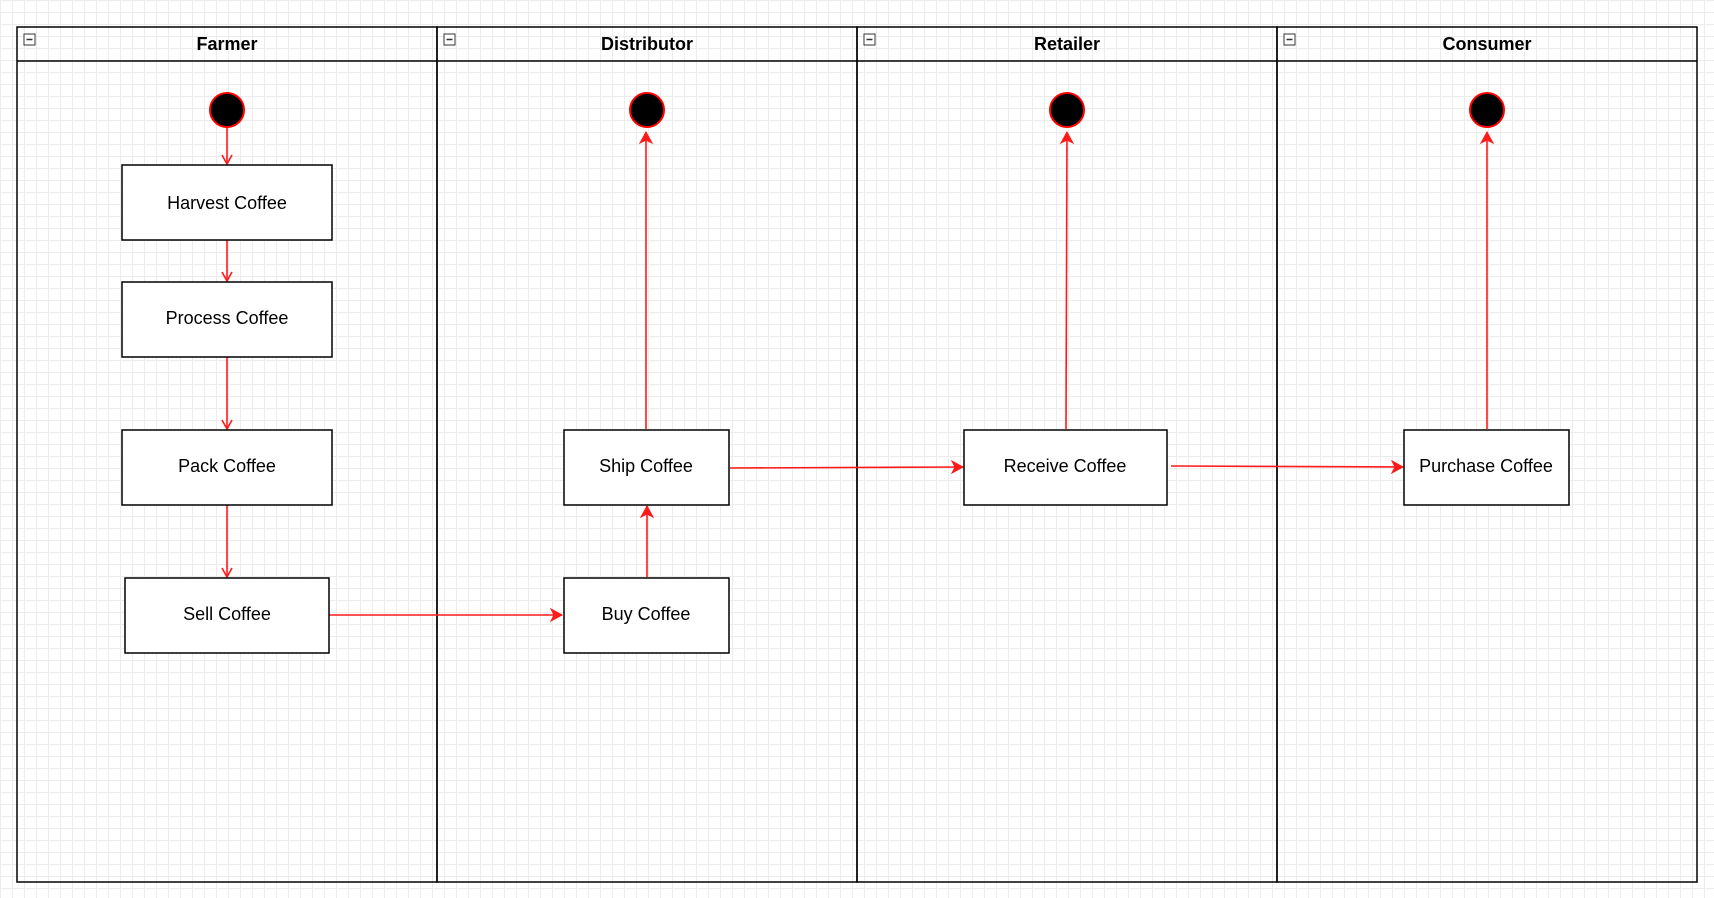  I want to click on lane-title-distributor: Distributor, so click(647, 44).